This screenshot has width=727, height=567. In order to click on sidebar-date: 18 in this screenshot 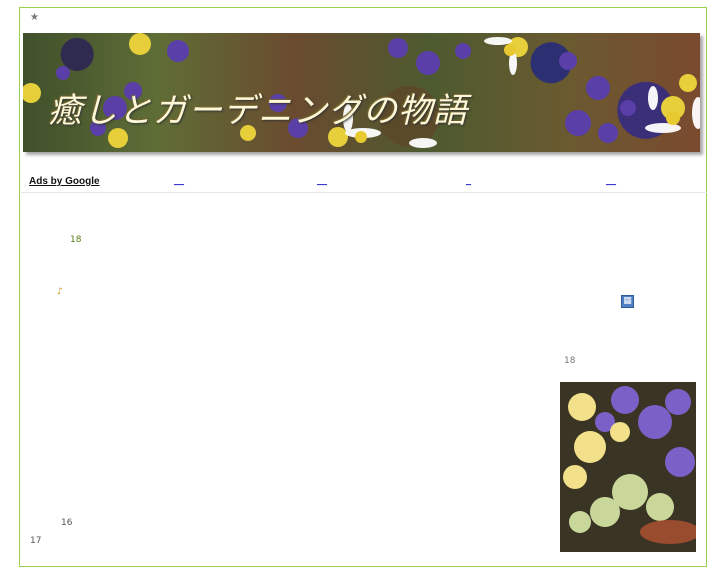, I will do `click(570, 361)`.